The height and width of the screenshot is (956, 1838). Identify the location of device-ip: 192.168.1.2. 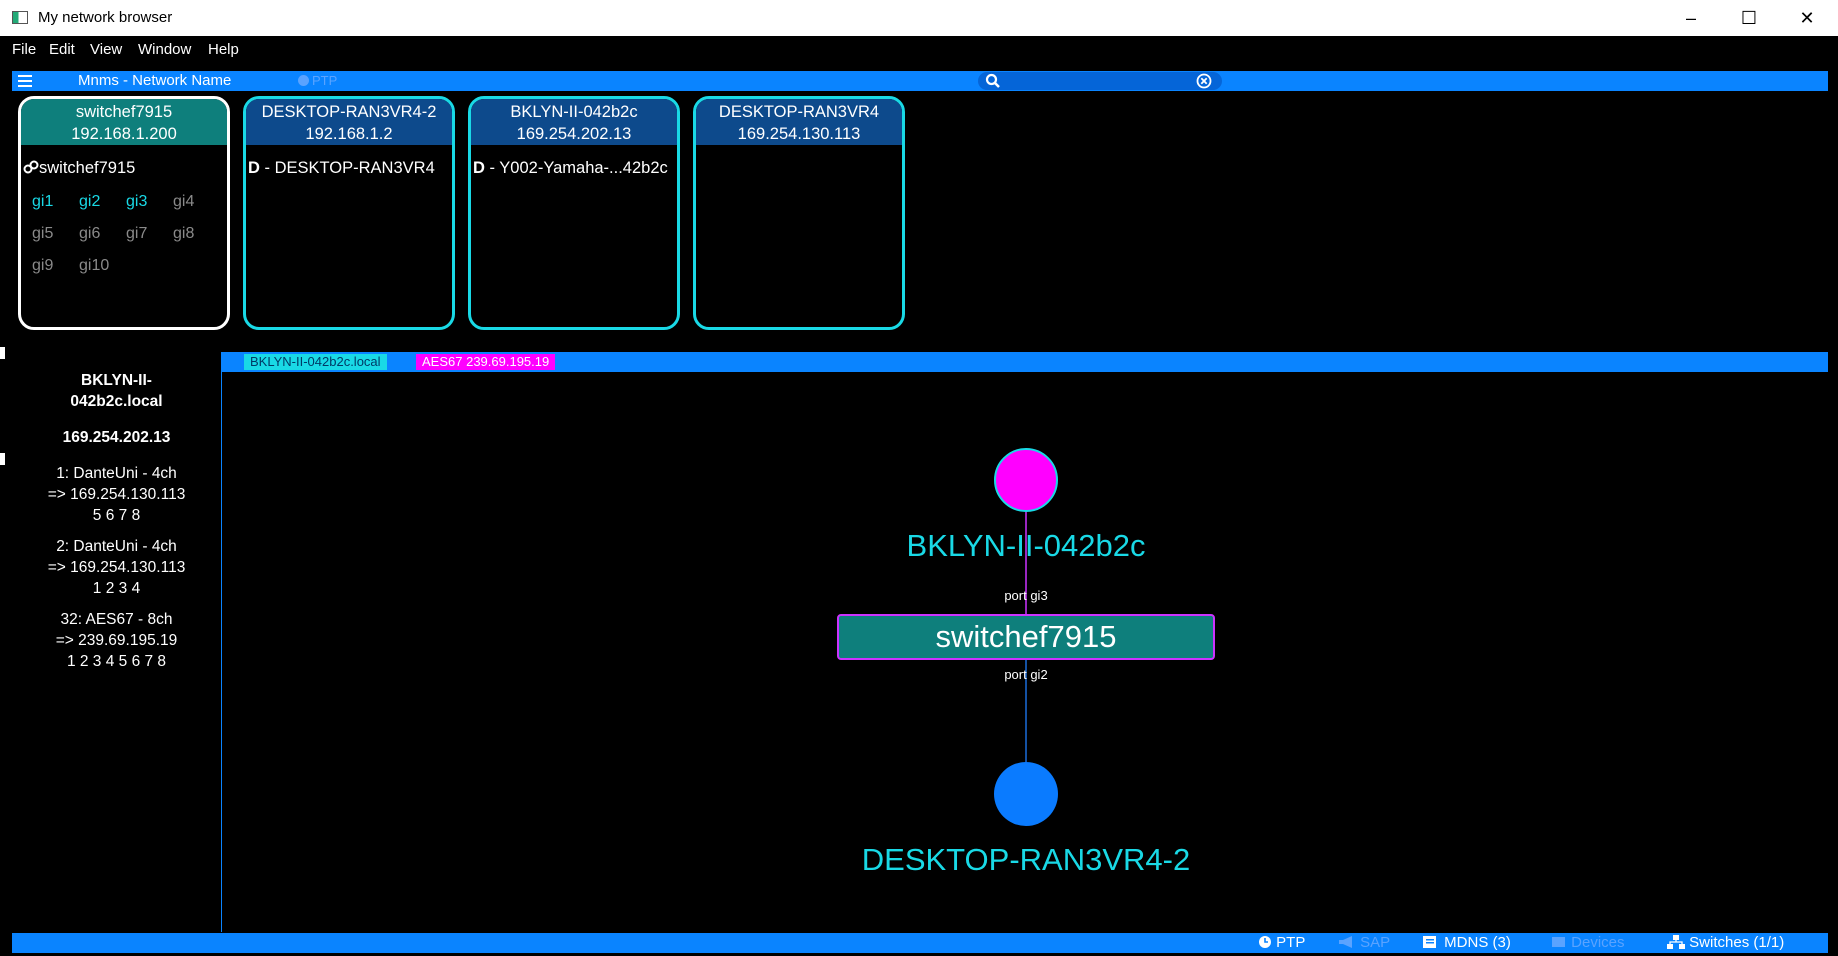
(349, 134).